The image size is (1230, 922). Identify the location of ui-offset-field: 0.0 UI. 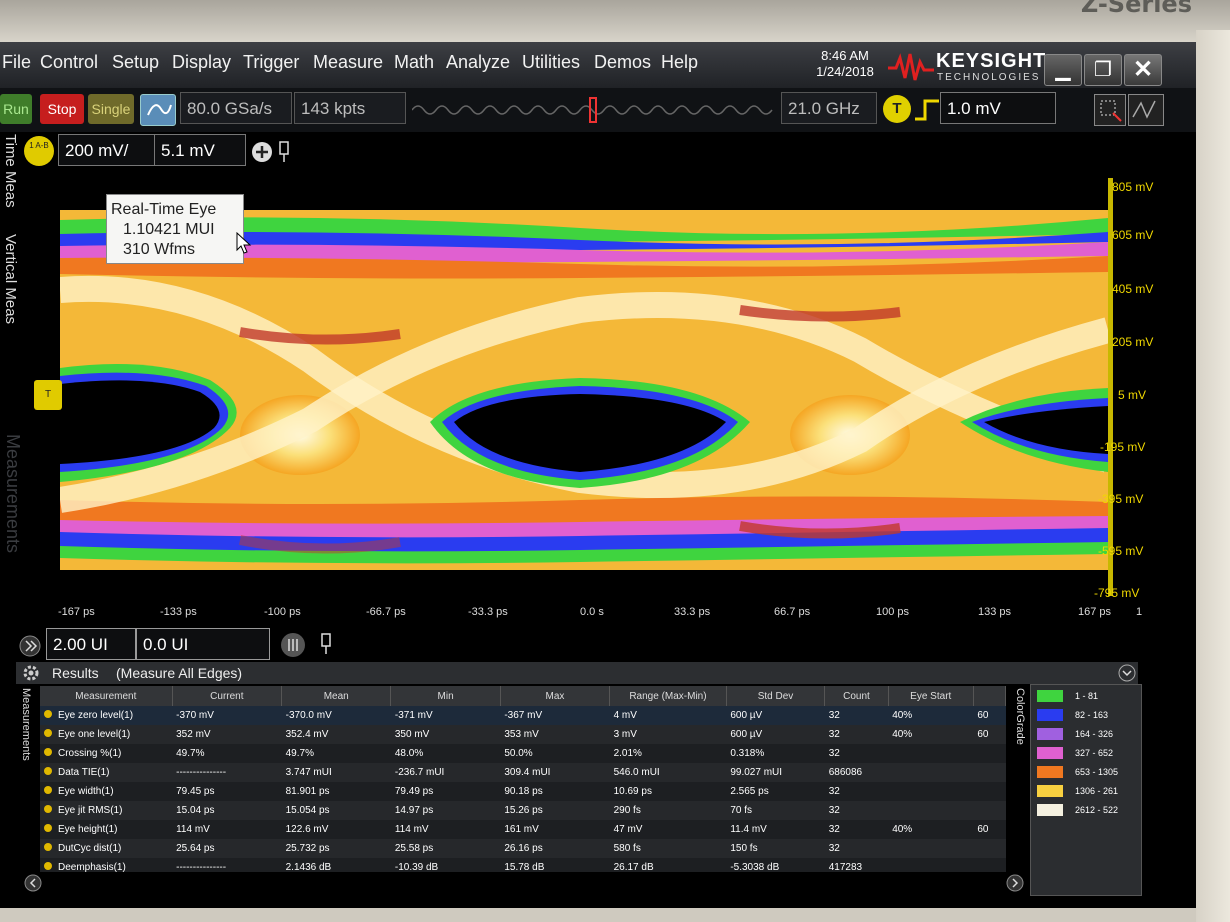
(203, 644).